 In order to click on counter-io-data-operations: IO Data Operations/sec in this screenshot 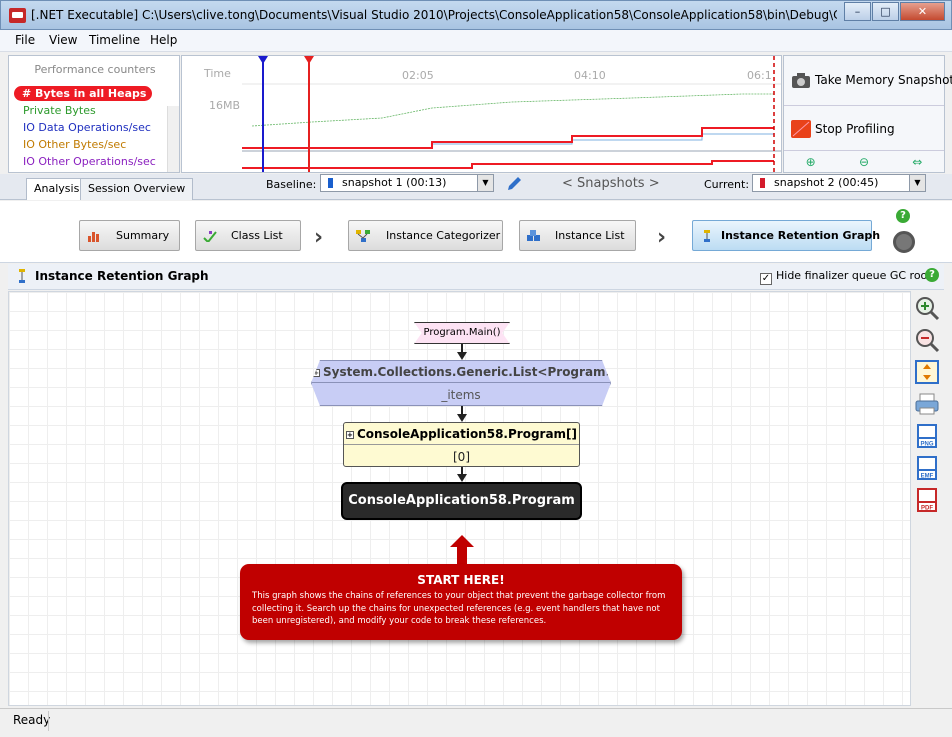, I will do `click(87, 127)`.